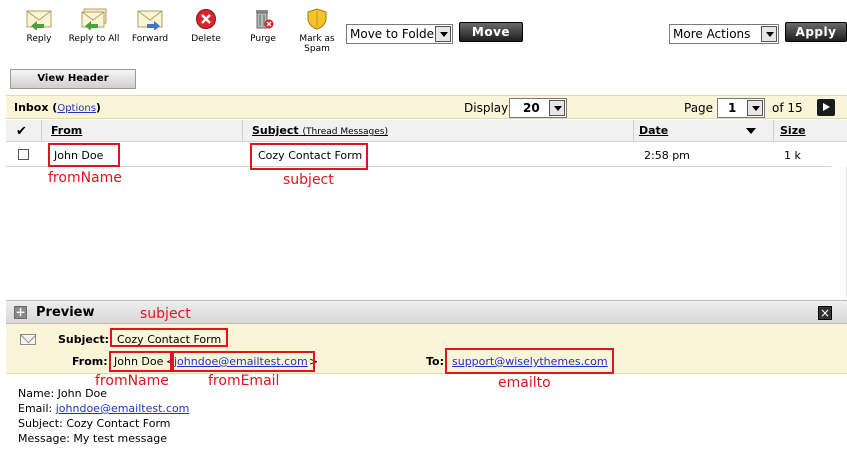 The height and width of the screenshot is (462, 847). Describe the element at coordinates (94, 19) in the screenshot. I see `reply-all-envelope-icon` at that location.